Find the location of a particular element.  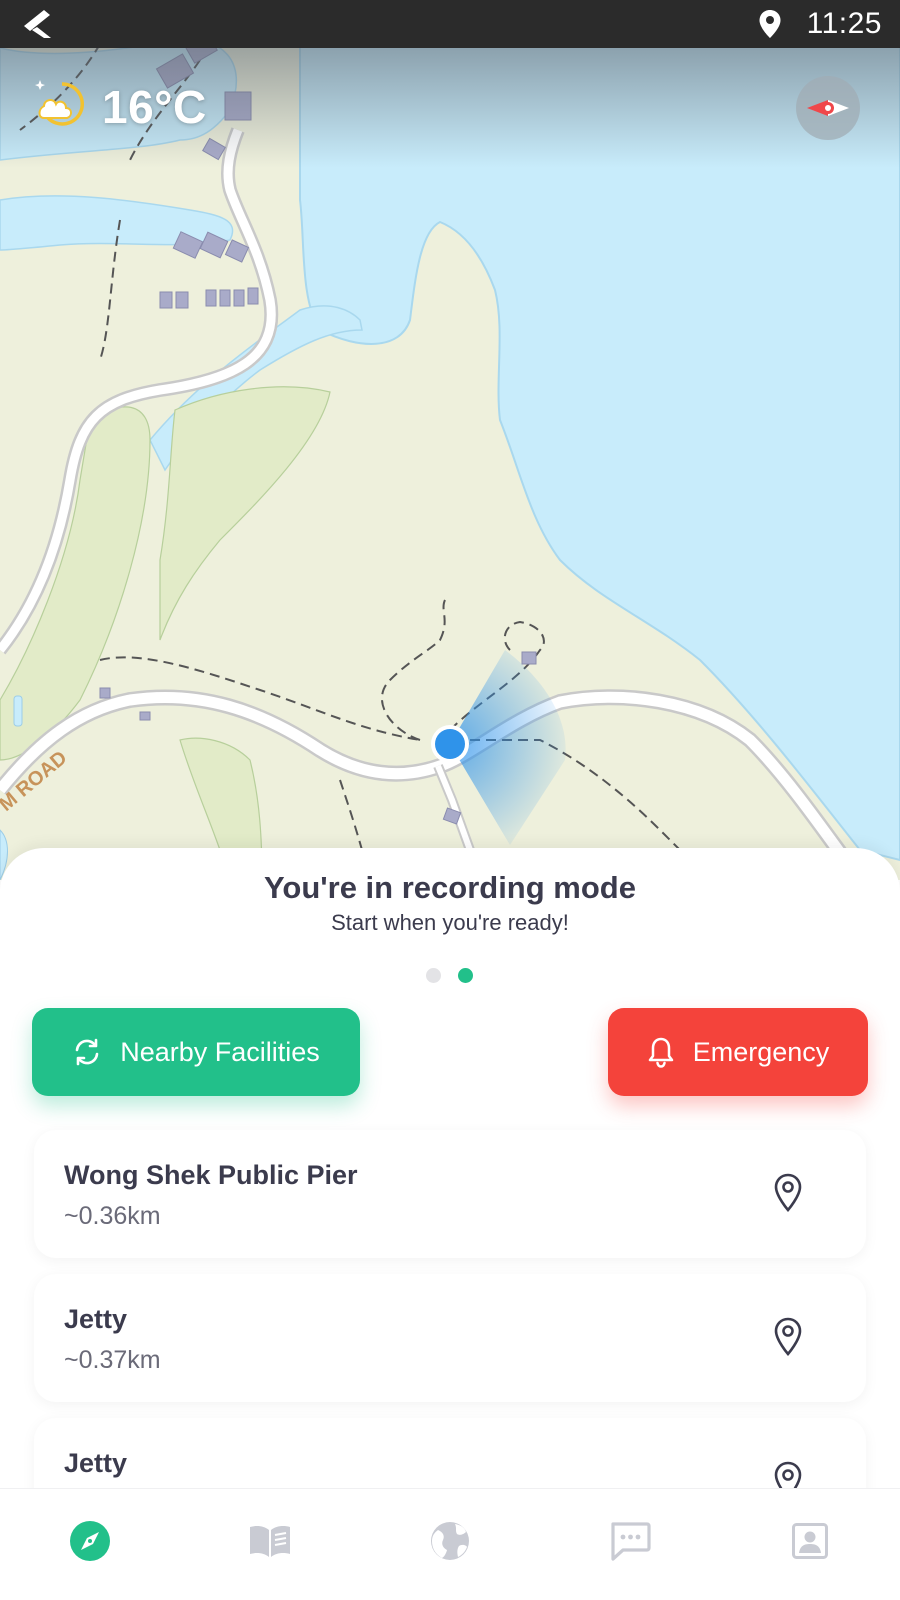

weather-widget: 16°C is located at coordinates (119, 107).